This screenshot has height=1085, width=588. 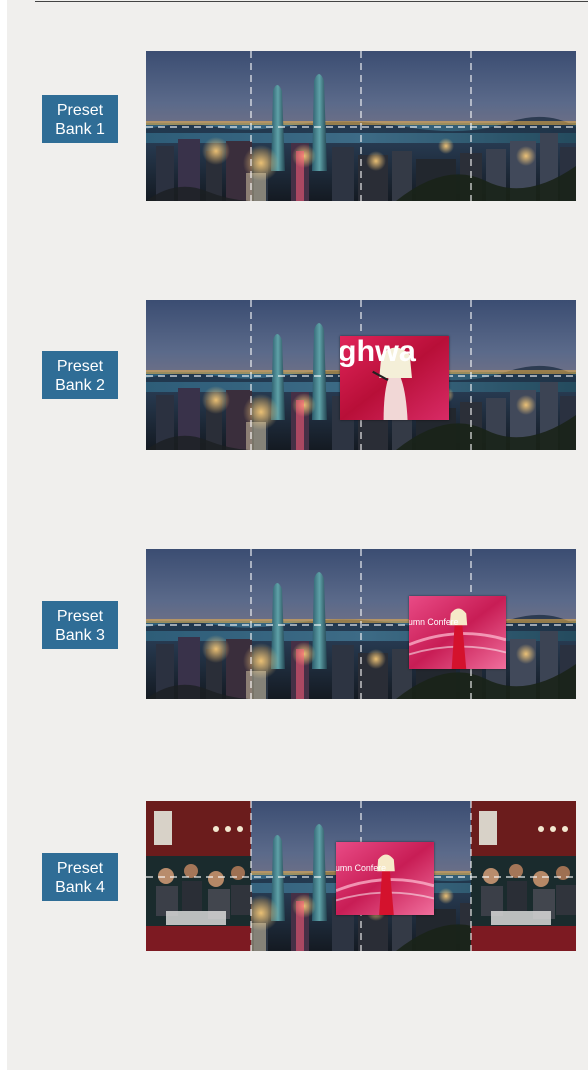 I want to click on preset-bank-3-label: Preset Bank 3, so click(x=80, y=625).